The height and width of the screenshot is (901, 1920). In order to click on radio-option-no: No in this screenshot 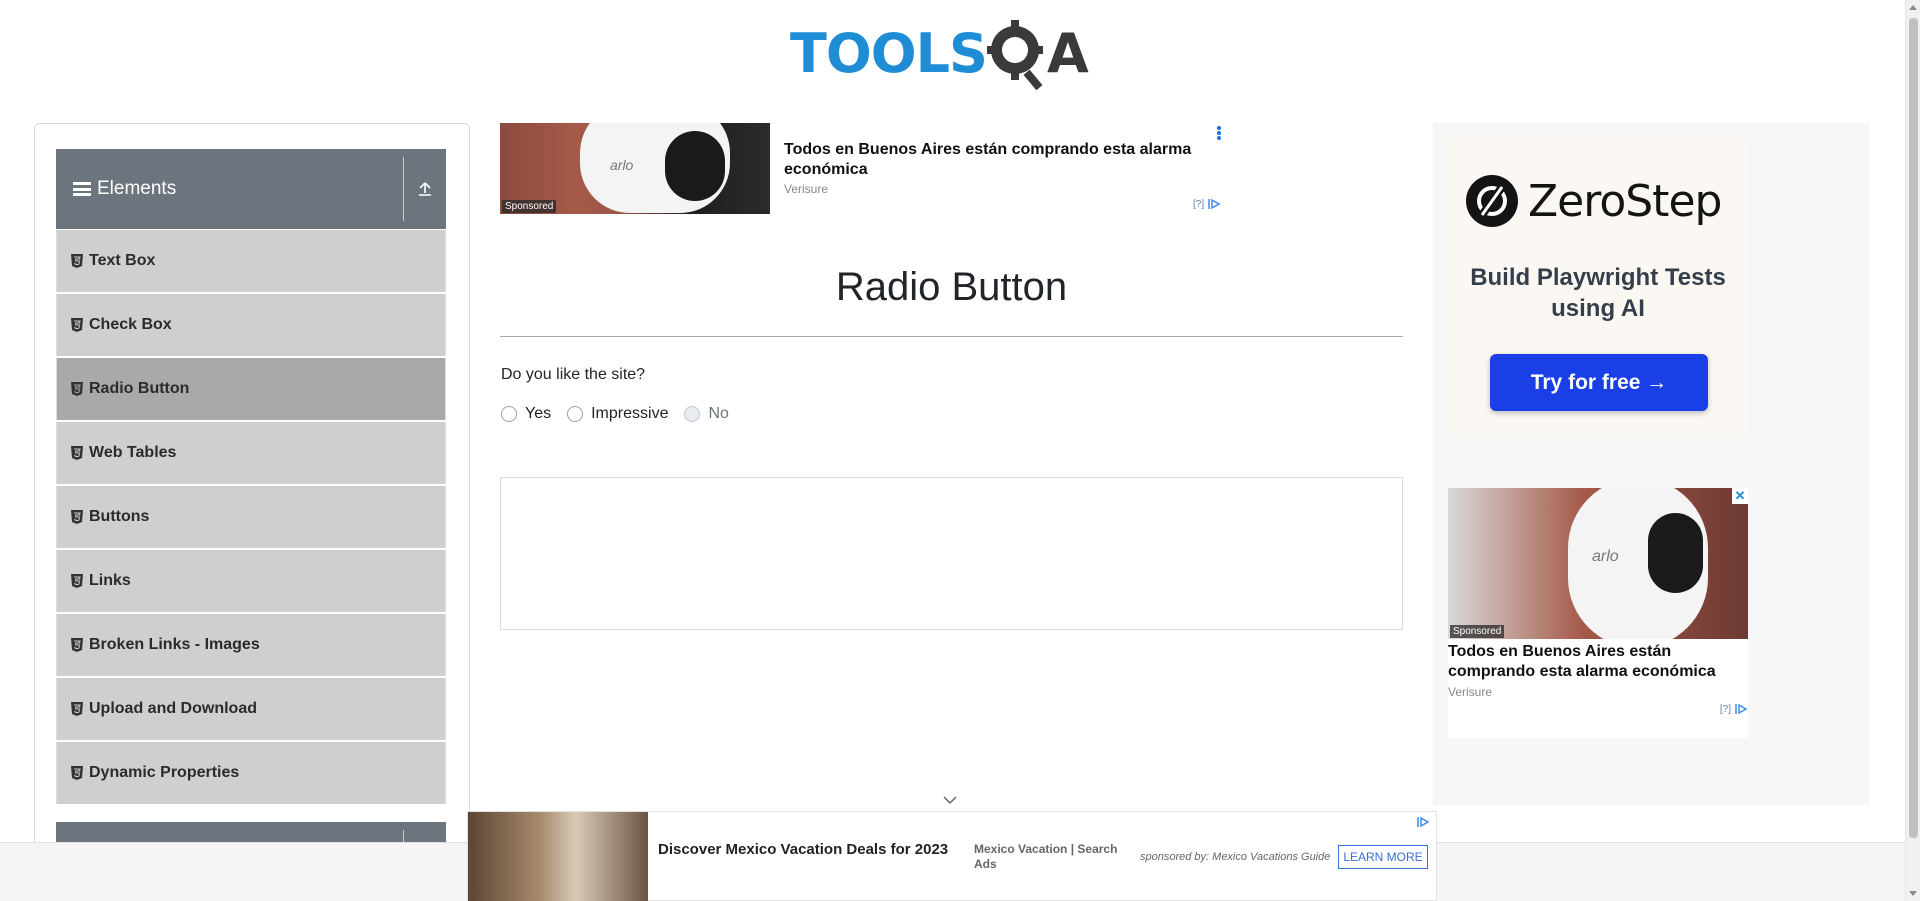, I will do `click(706, 414)`.